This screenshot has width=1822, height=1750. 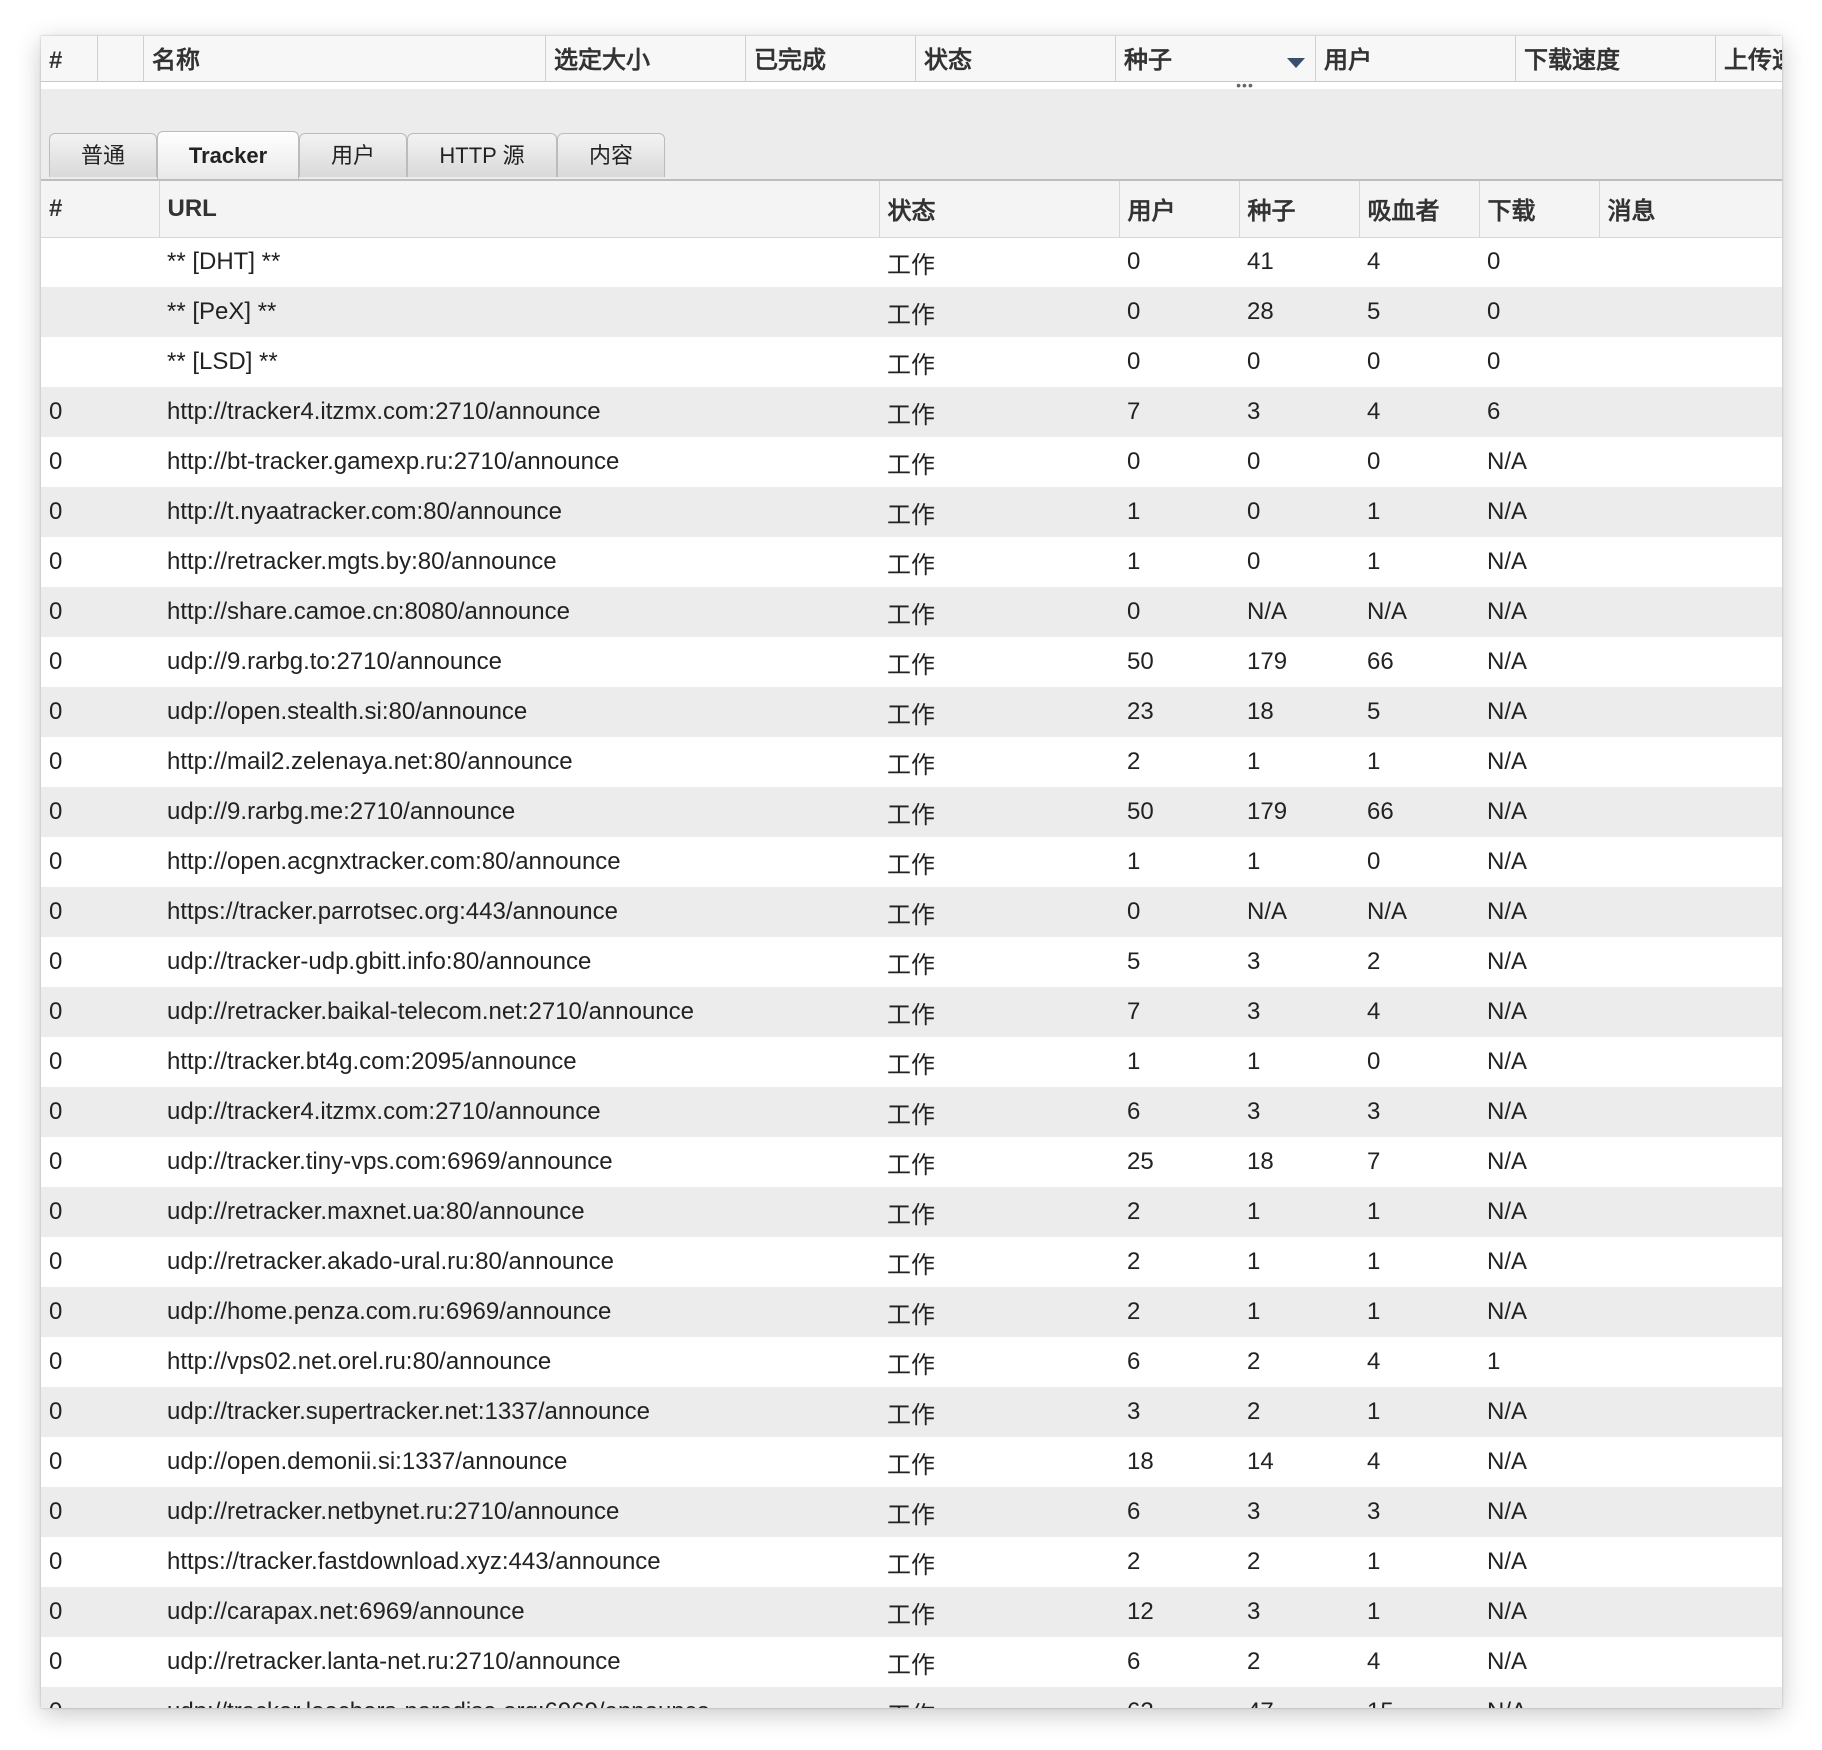 What do you see at coordinates (1419, 662) in the screenshot?
I see `tracker-leechers-cell: 66` at bounding box center [1419, 662].